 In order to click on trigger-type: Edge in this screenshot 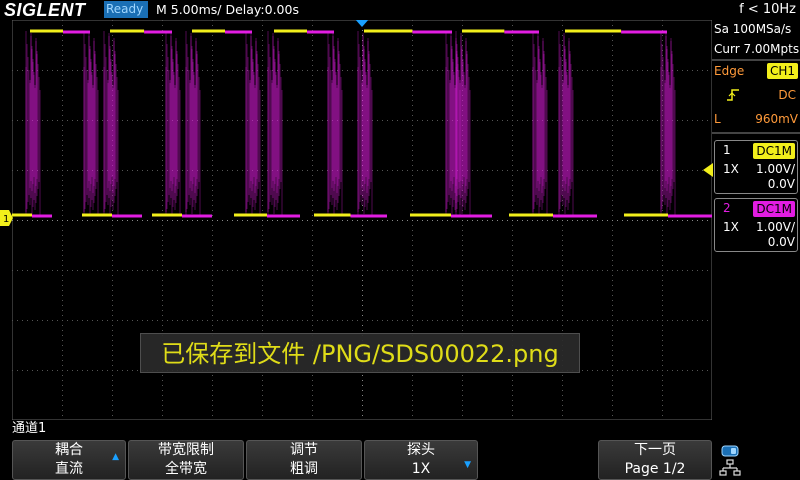, I will do `click(729, 71)`.